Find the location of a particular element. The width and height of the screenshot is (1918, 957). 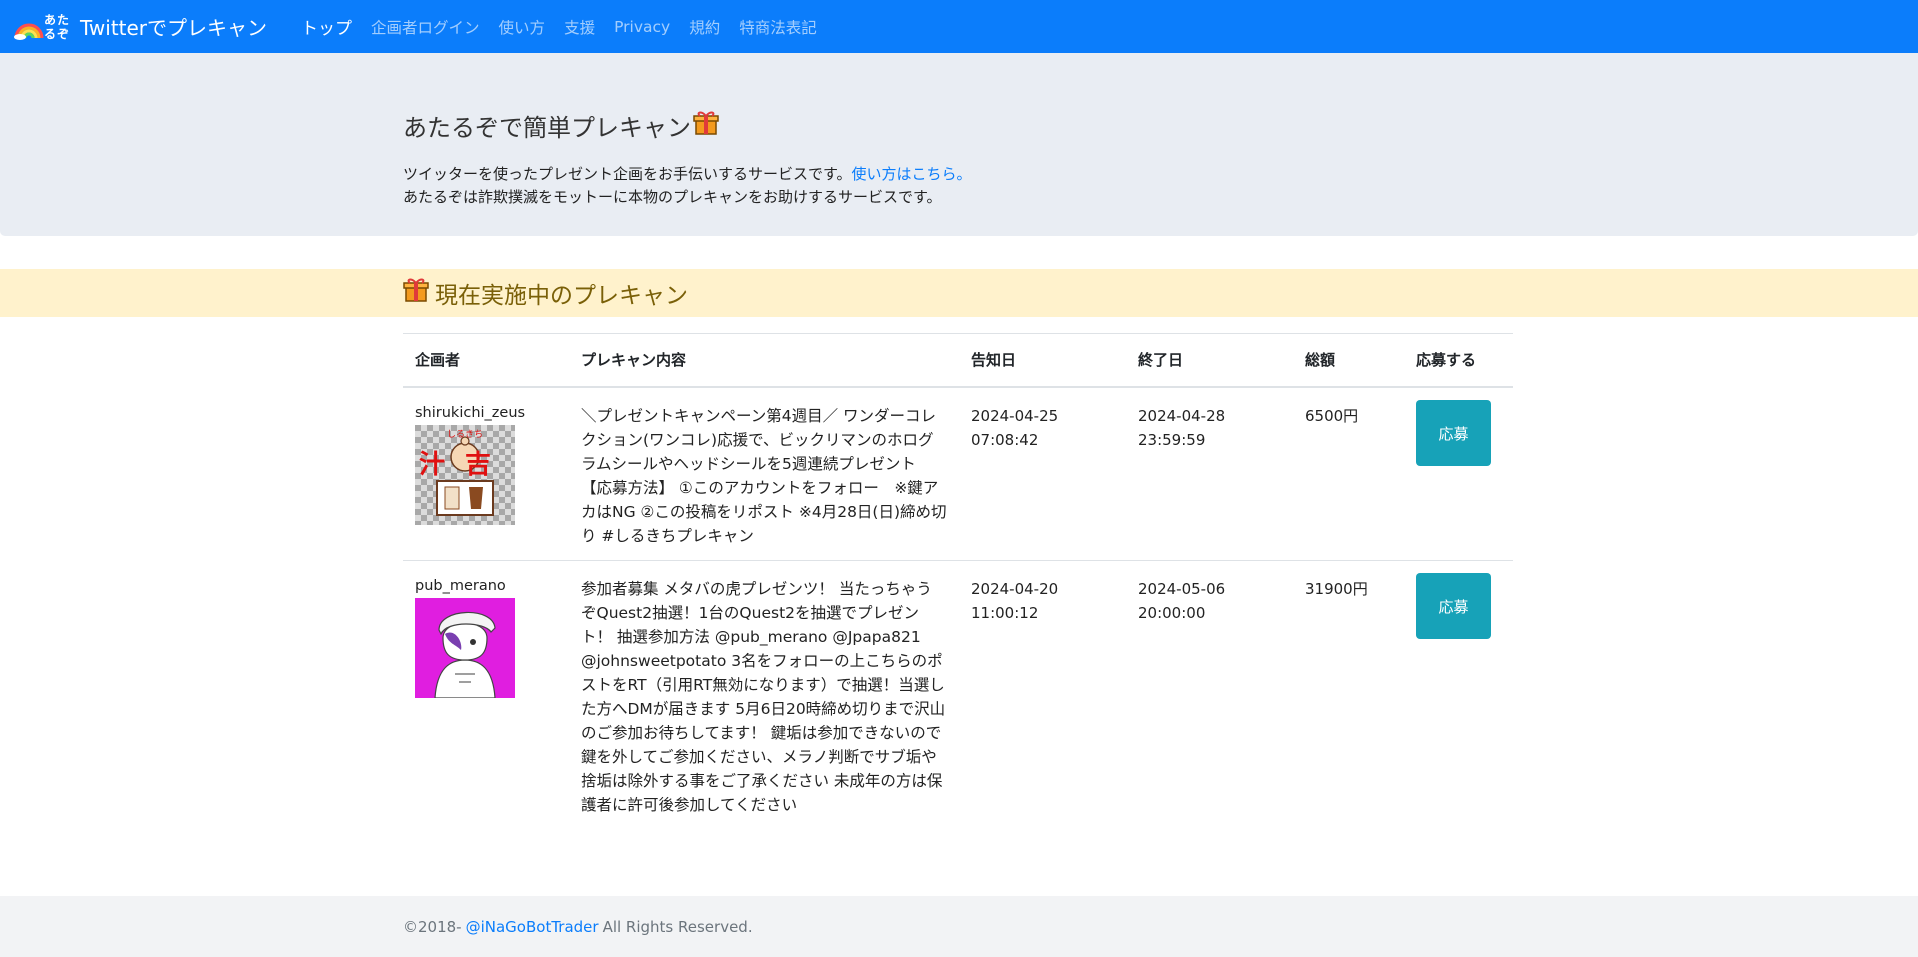

organizer-name: pub_merano is located at coordinates (460, 586).